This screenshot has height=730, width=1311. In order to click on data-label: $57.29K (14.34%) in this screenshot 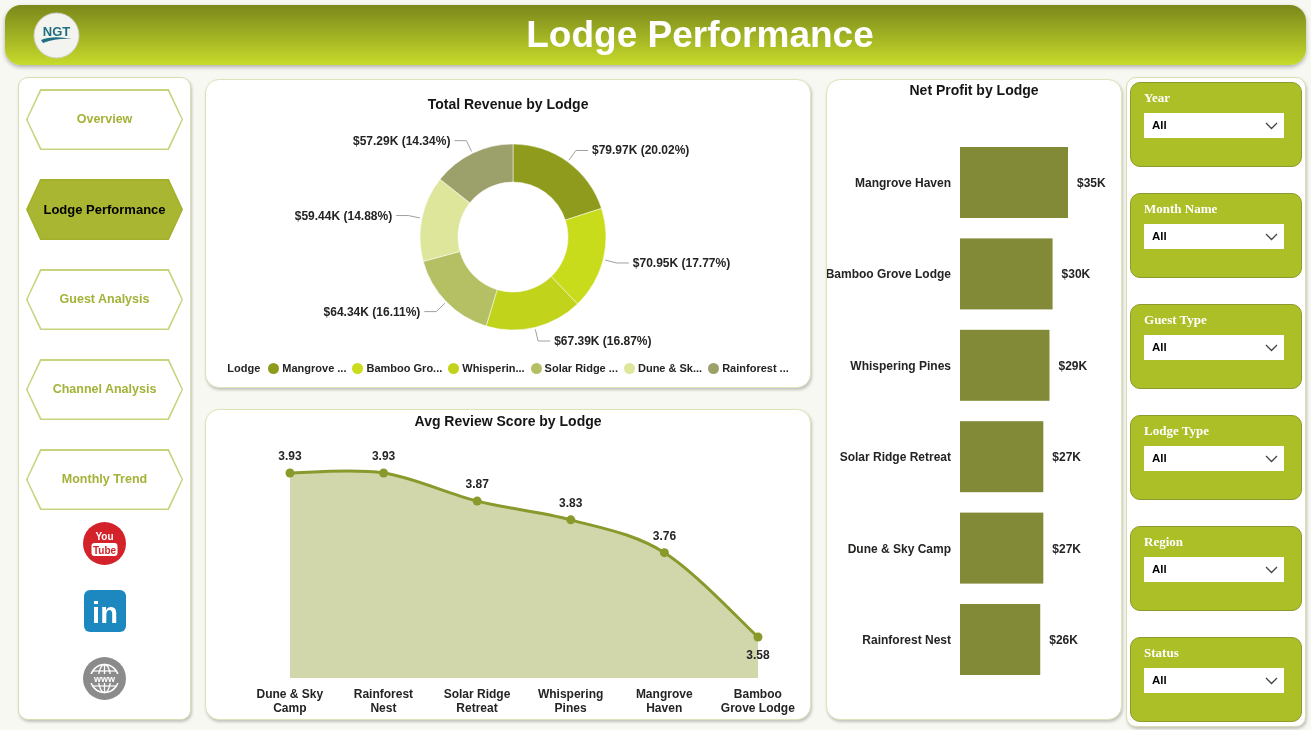, I will do `click(402, 140)`.